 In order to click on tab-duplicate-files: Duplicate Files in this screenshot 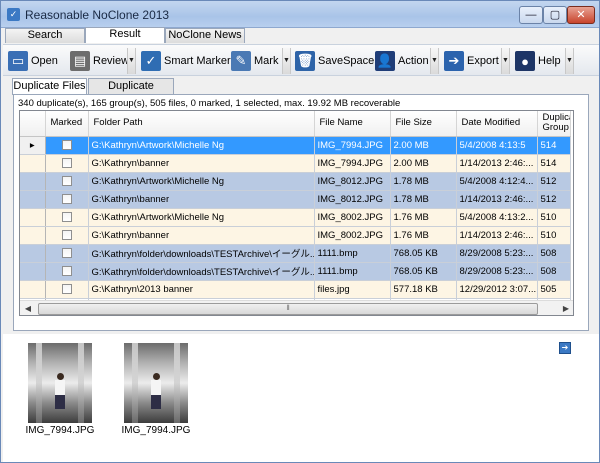, I will do `click(49, 86)`.